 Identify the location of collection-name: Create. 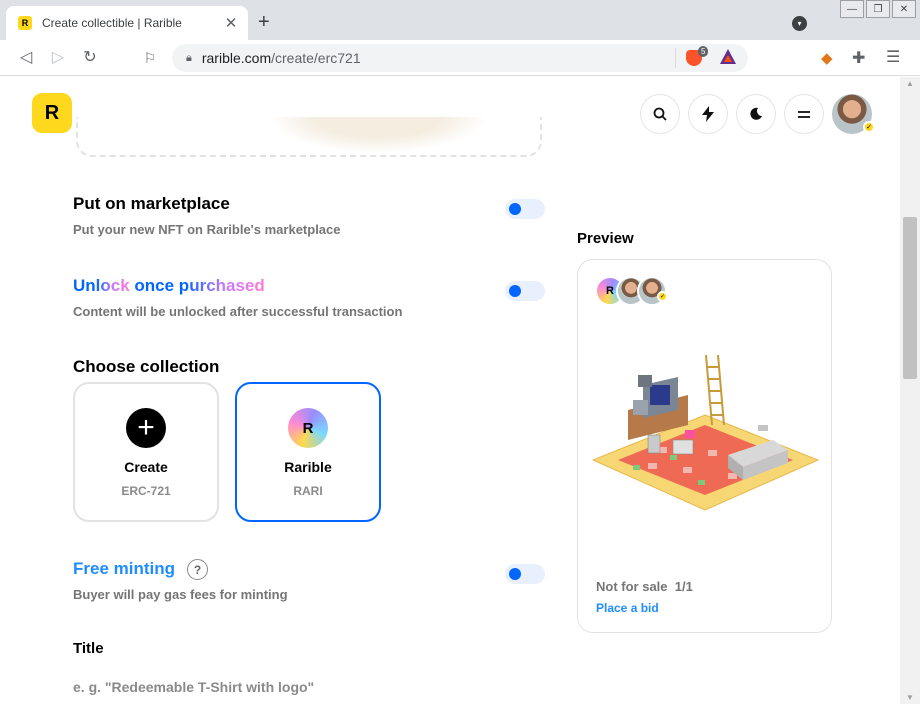
(146, 467).